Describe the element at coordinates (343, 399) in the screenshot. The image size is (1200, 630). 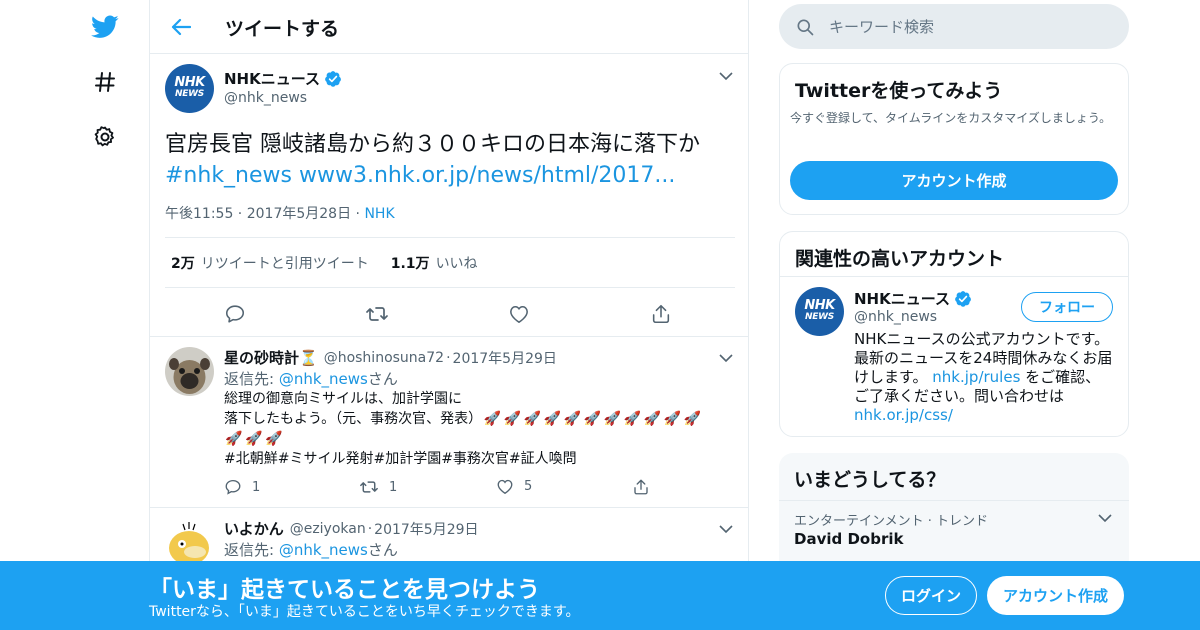
I see `reply-text-line: 総理の御意向ミサイルは、加計学園に` at that location.